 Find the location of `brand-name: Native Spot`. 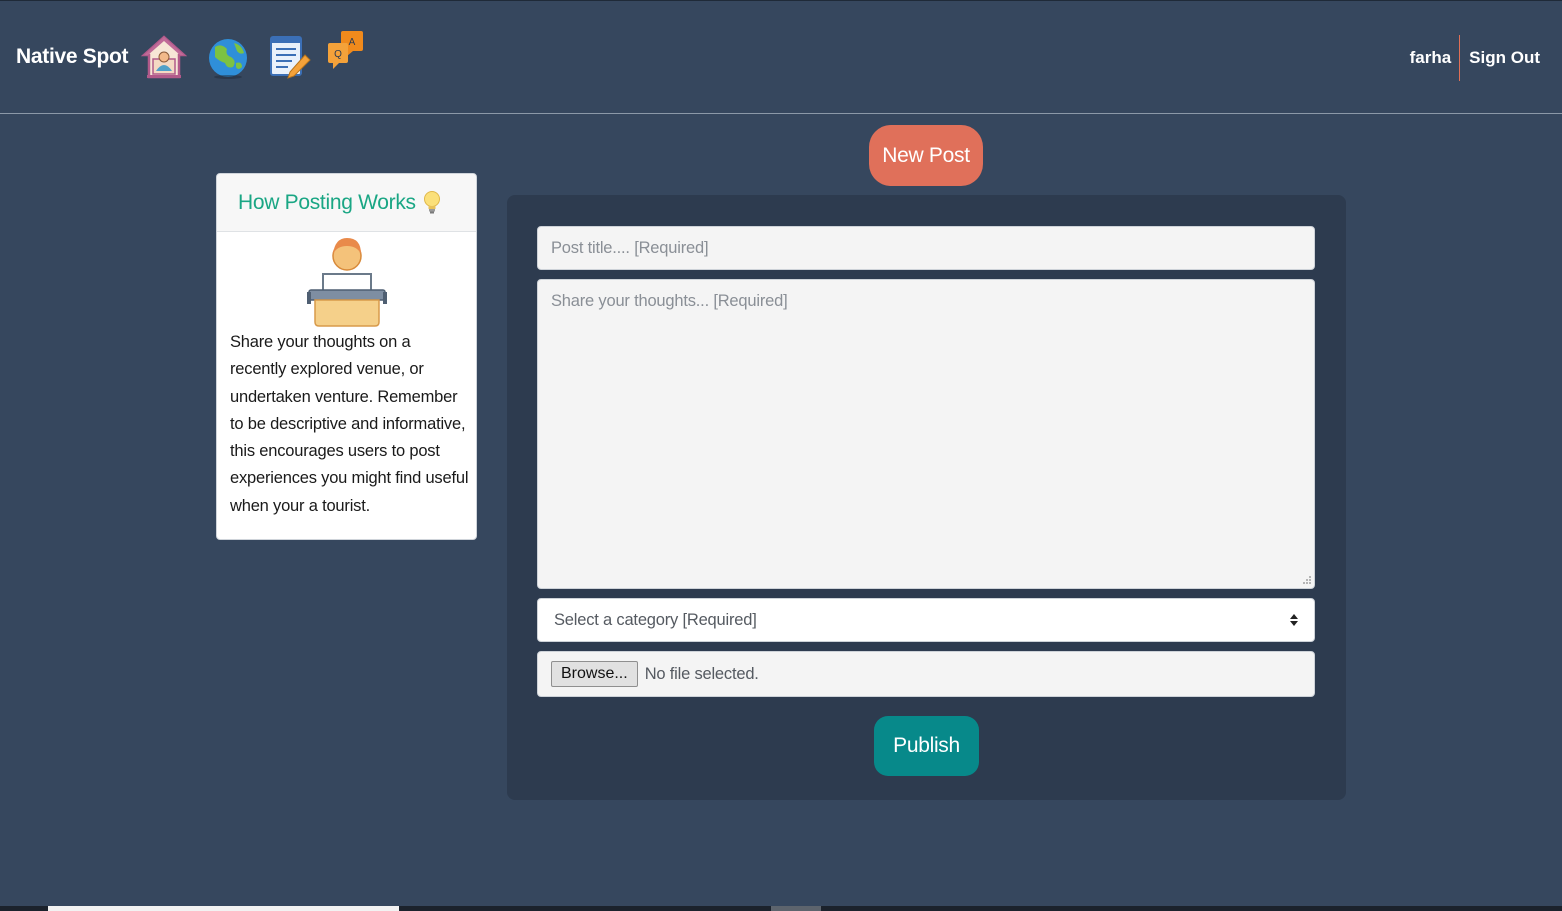

brand-name: Native Spot is located at coordinates (72, 57).